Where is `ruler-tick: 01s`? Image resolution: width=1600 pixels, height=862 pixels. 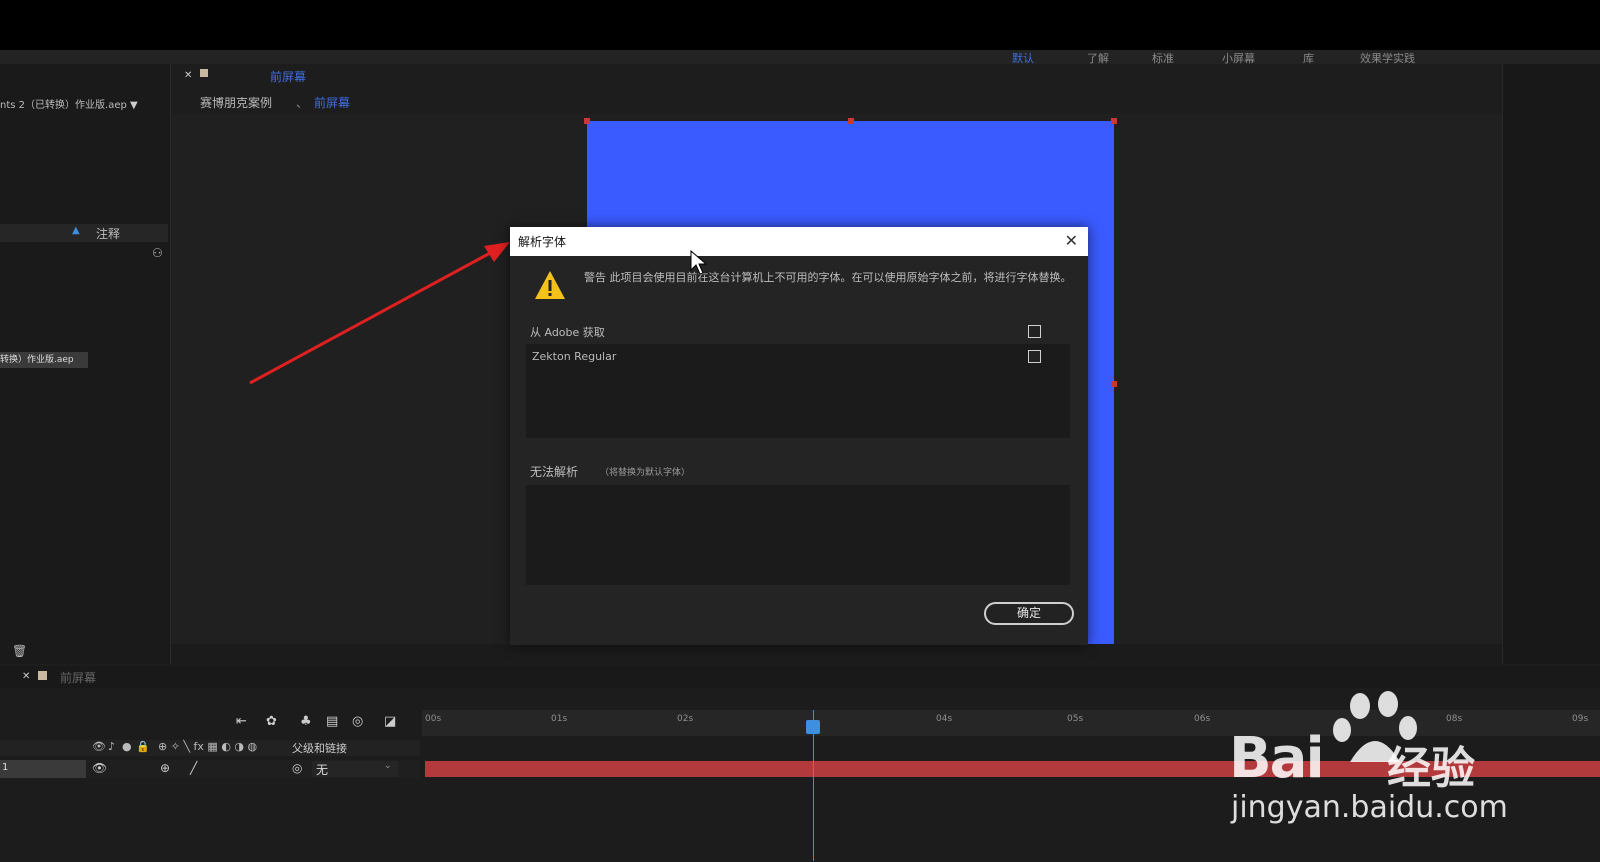
ruler-tick: 01s is located at coordinates (559, 719).